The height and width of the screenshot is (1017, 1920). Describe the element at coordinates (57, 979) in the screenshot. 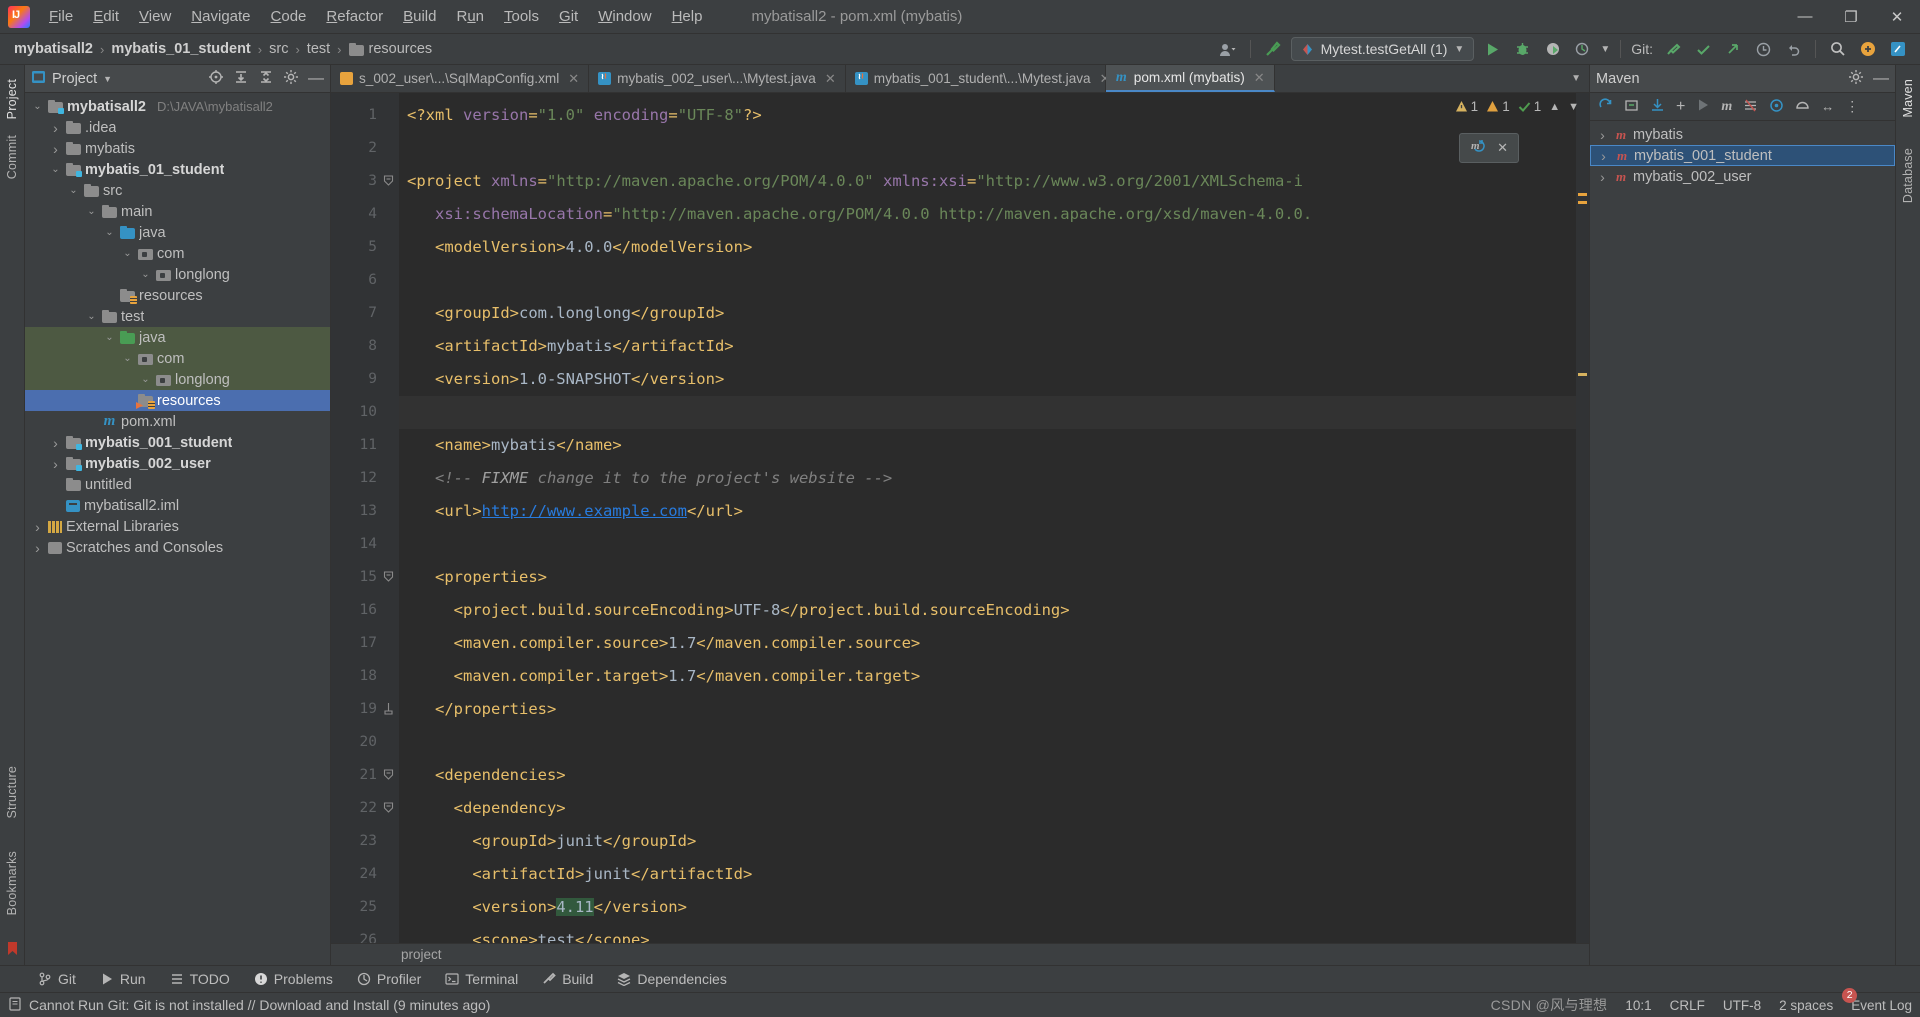

I see `tool-window-git: Git` at that location.